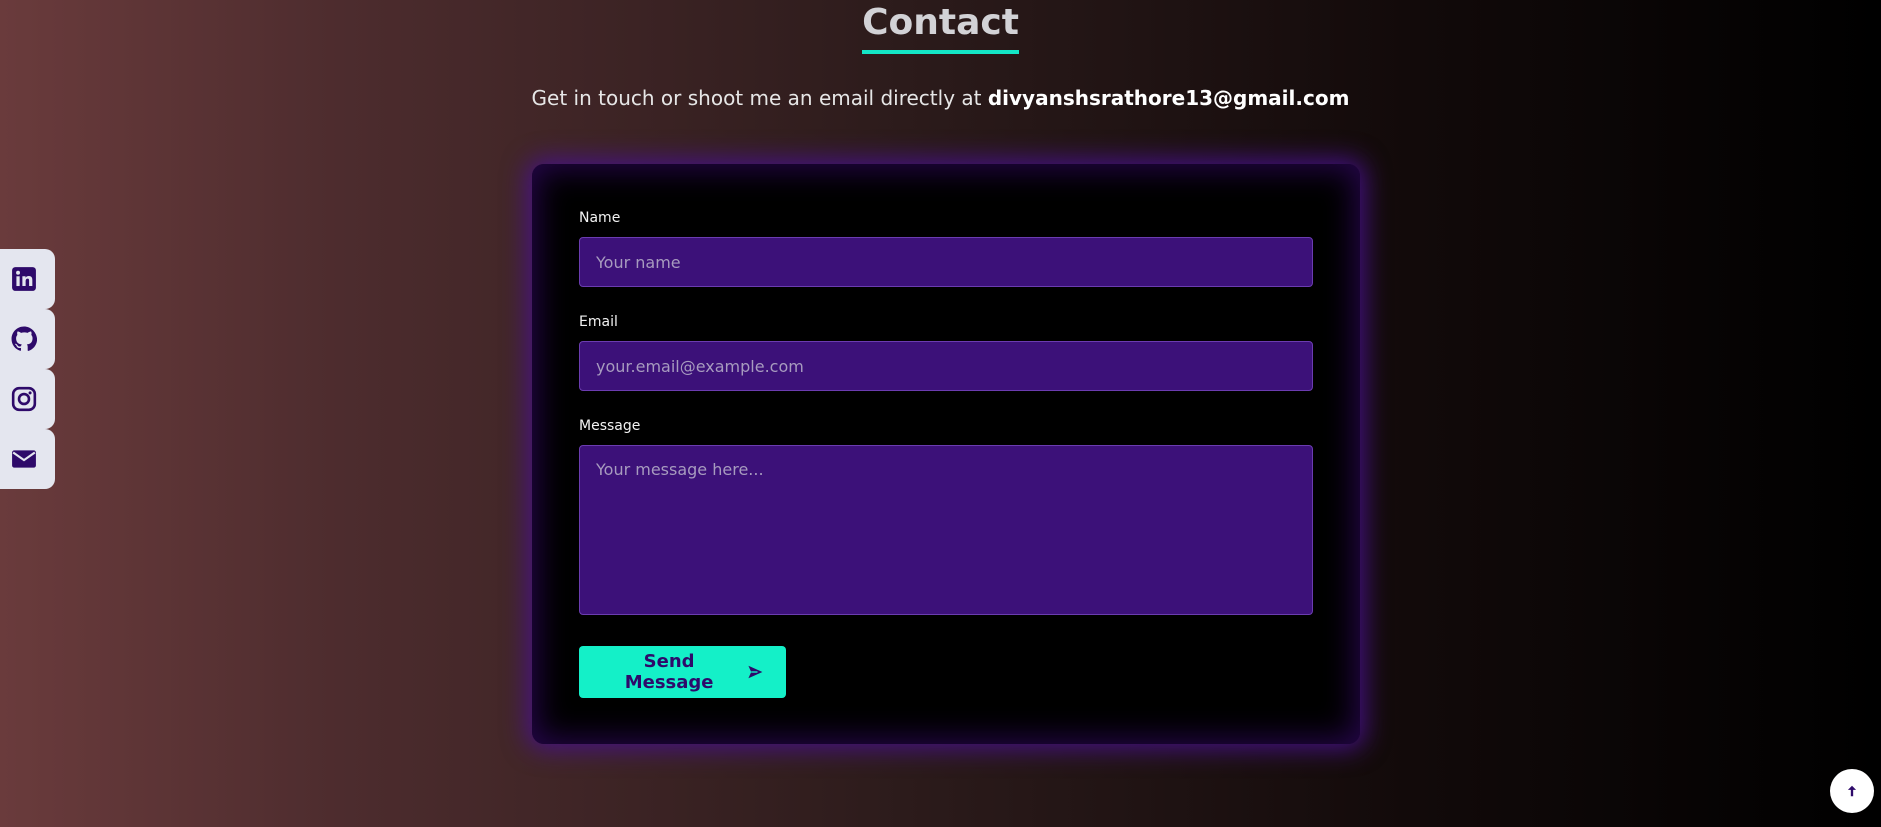 The width and height of the screenshot is (1881, 827). What do you see at coordinates (610, 426) in the screenshot?
I see `message-label: Message` at bounding box center [610, 426].